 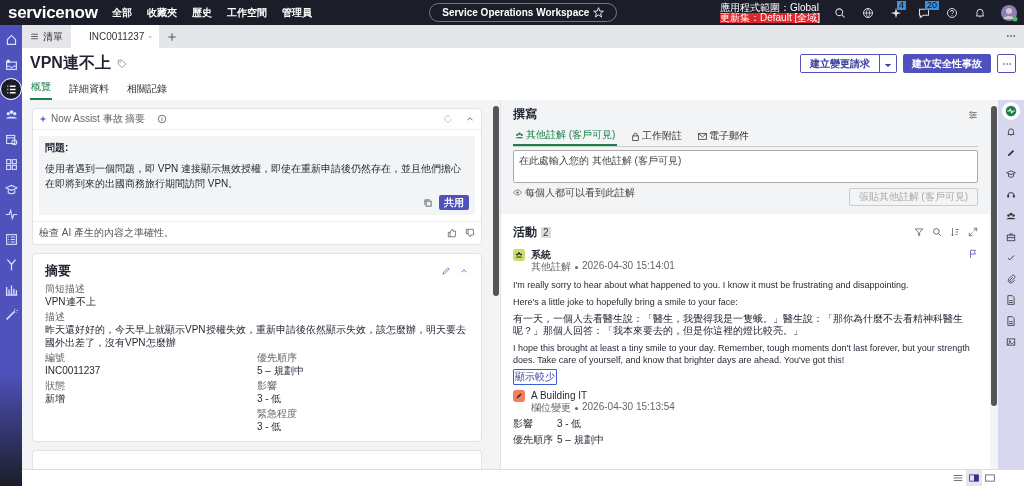 I want to click on chat-icon, so click(x=924, y=12).